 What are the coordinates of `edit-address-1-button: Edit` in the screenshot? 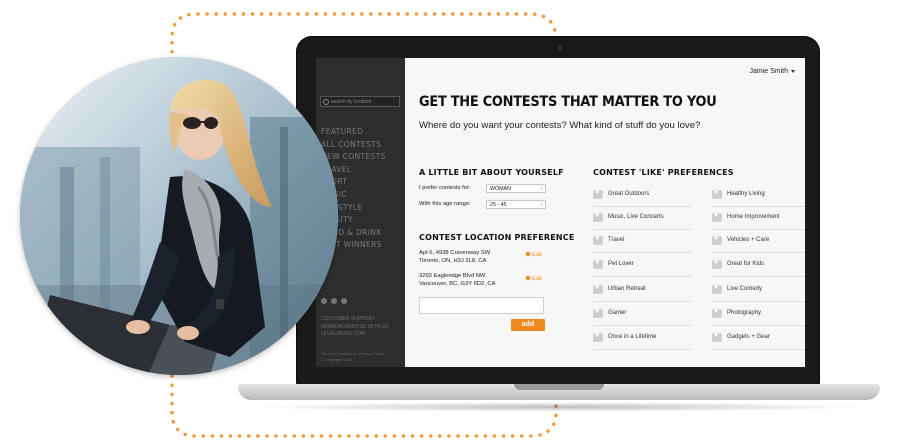 It's located at (533, 254).